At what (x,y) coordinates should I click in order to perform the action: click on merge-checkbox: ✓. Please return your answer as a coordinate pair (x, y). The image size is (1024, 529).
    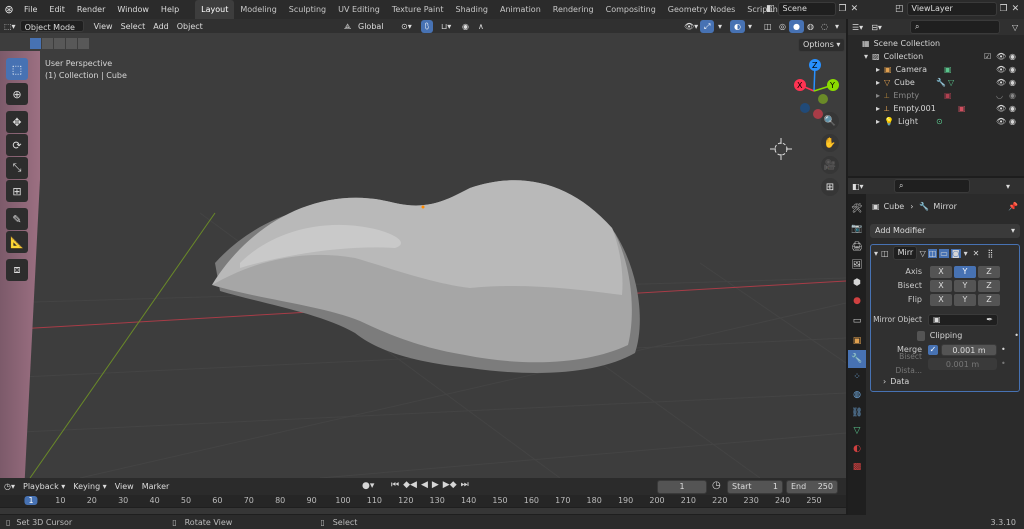
    Looking at the image, I should click on (933, 350).